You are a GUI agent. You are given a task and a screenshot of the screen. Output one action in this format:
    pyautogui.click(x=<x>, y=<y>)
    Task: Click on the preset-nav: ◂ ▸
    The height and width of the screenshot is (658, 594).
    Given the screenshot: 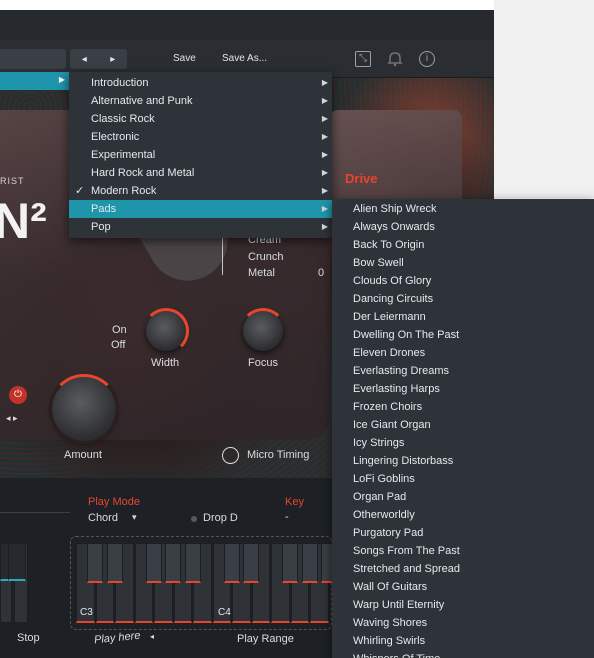 What is the action you would take?
    pyautogui.click(x=98, y=59)
    